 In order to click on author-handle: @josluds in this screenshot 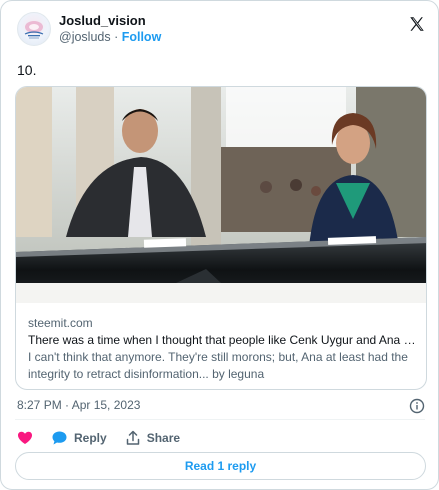, I will do `click(85, 37)`.